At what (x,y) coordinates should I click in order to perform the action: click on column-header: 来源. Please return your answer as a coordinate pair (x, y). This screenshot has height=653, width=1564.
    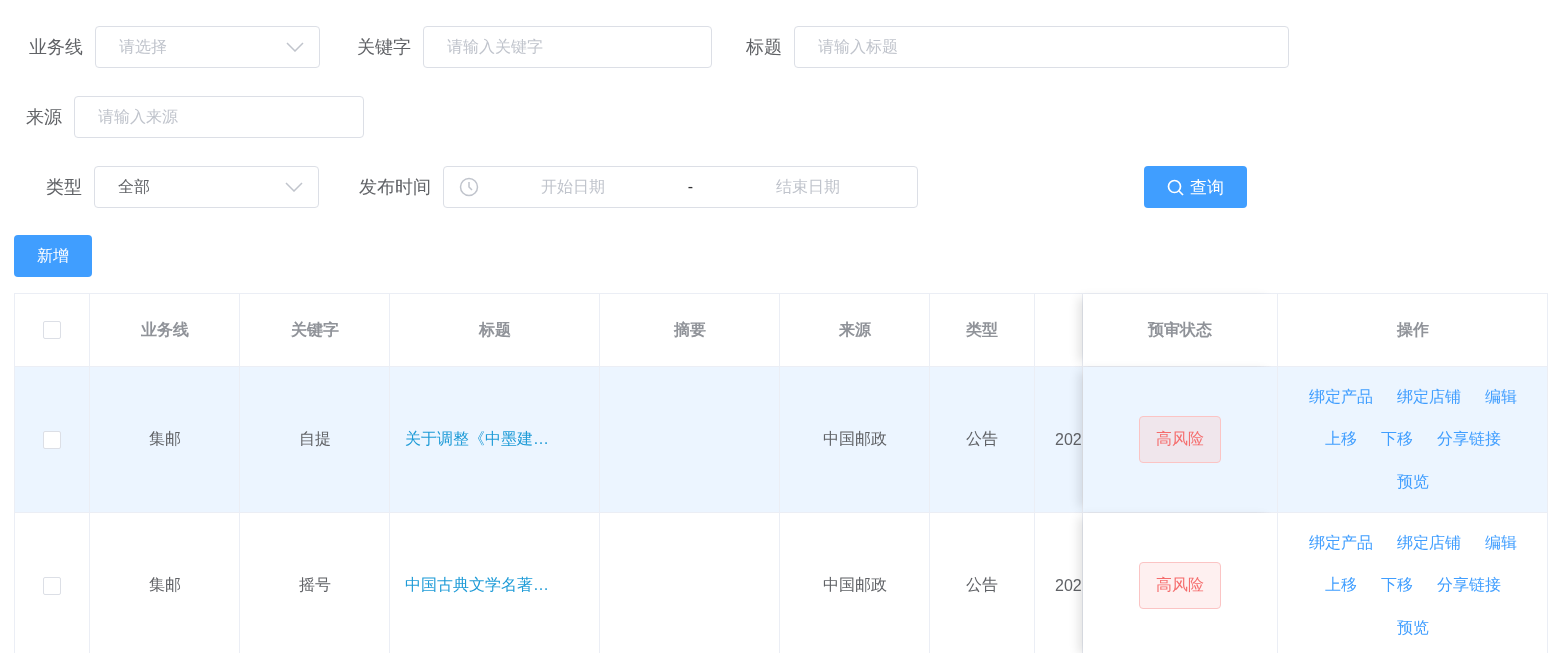
    Looking at the image, I should click on (854, 329).